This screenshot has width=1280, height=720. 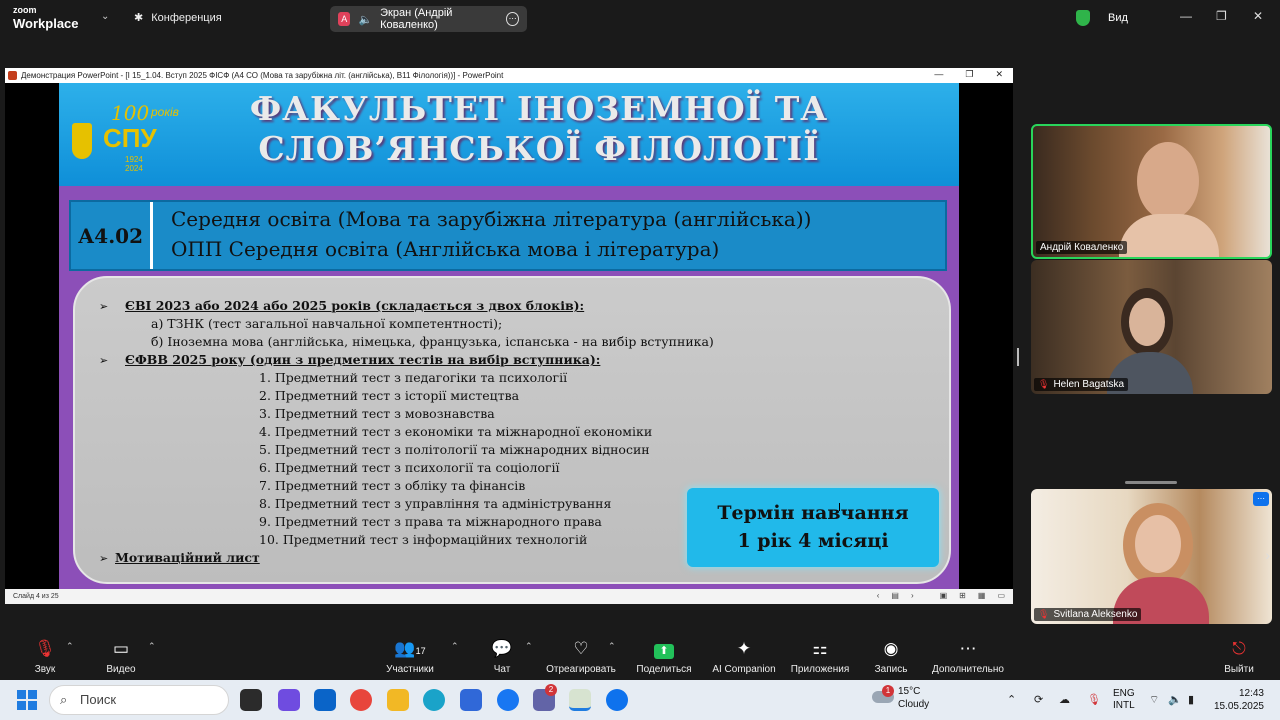 What do you see at coordinates (912, 595) in the screenshot?
I see `next-slide-icon: ›` at bounding box center [912, 595].